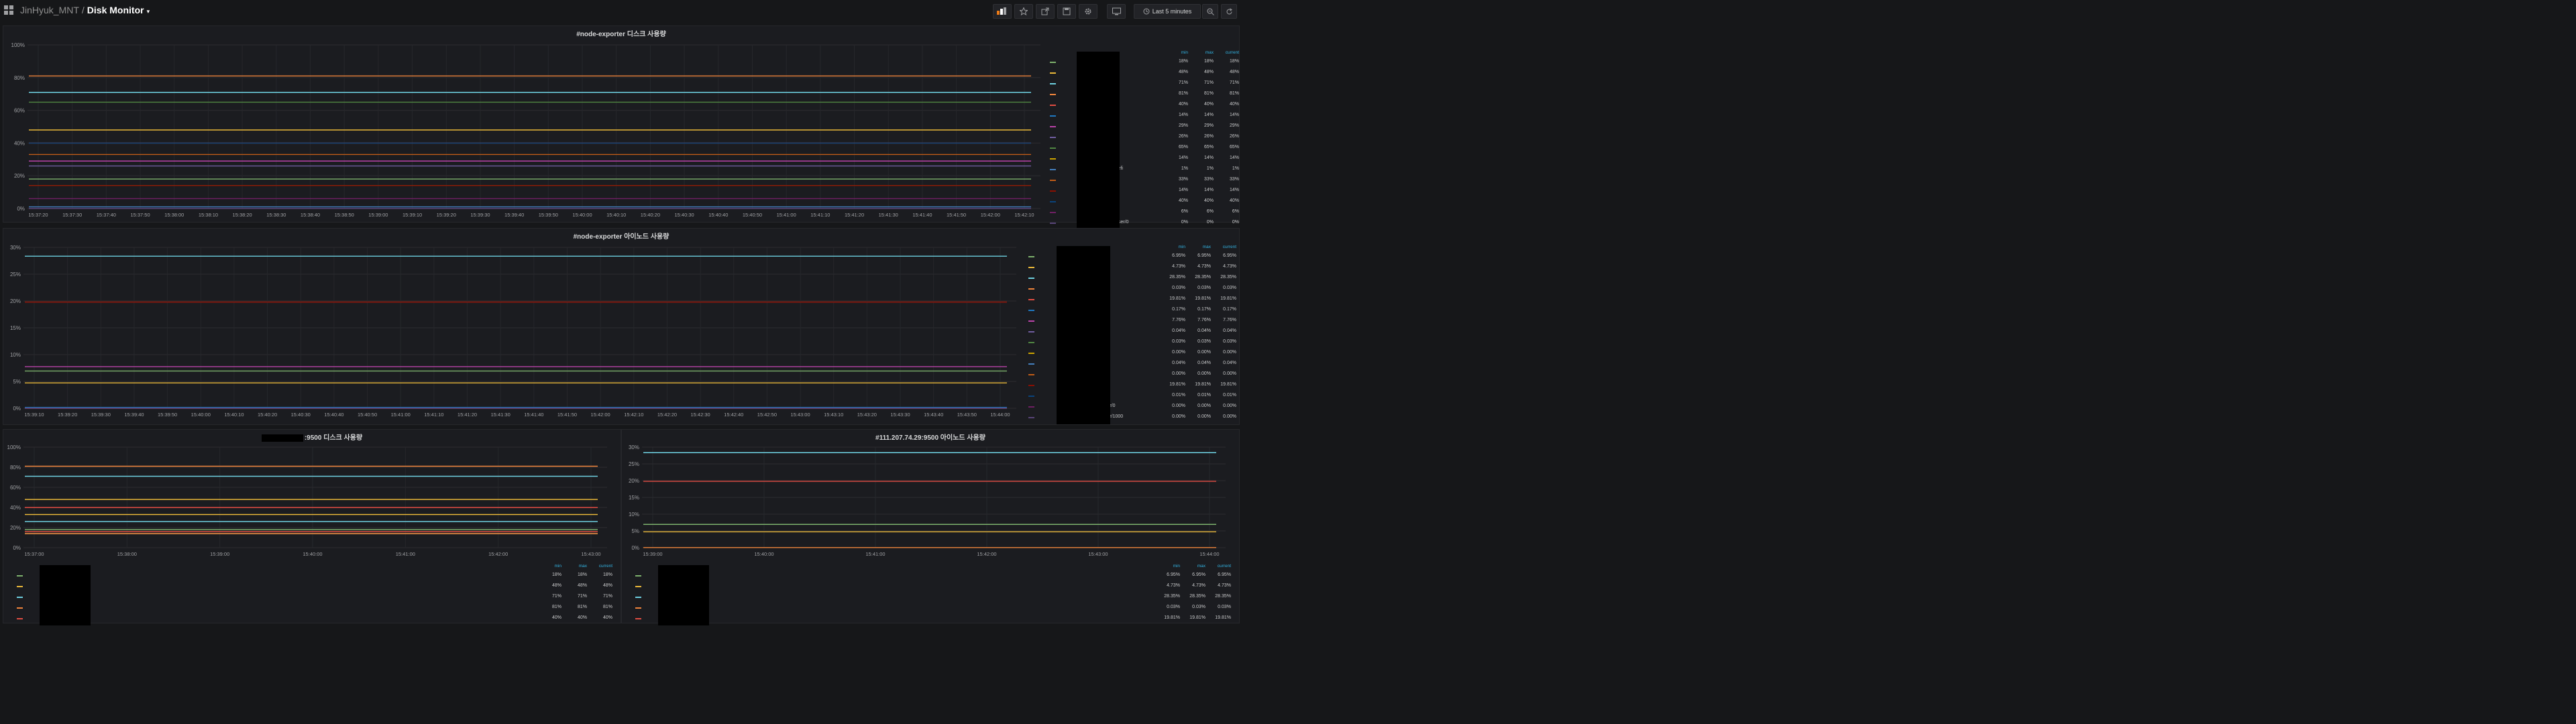 This screenshot has height=724, width=2576. Describe the element at coordinates (607, 585) in the screenshot. I see `legend-value-current: 48%` at that location.